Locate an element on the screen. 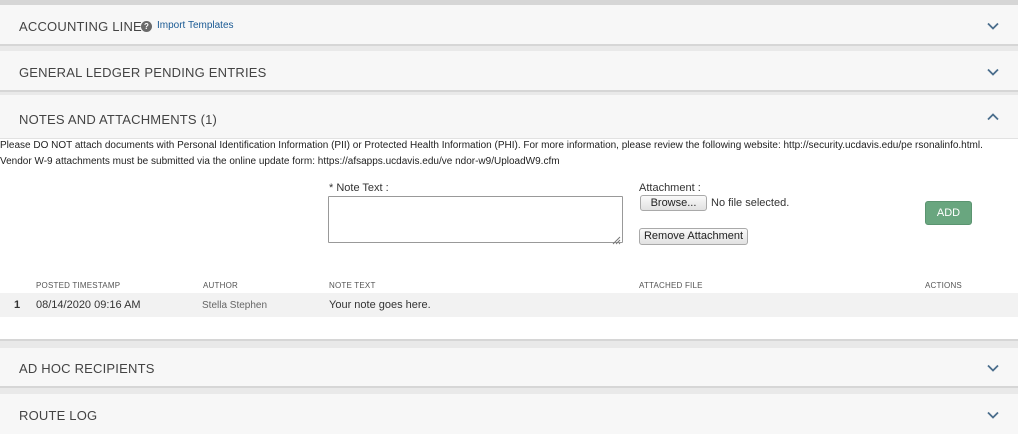 The image size is (1018, 434). accounting-lines-title: ACCOUNTING LINES is located at coordinates (85, 26).